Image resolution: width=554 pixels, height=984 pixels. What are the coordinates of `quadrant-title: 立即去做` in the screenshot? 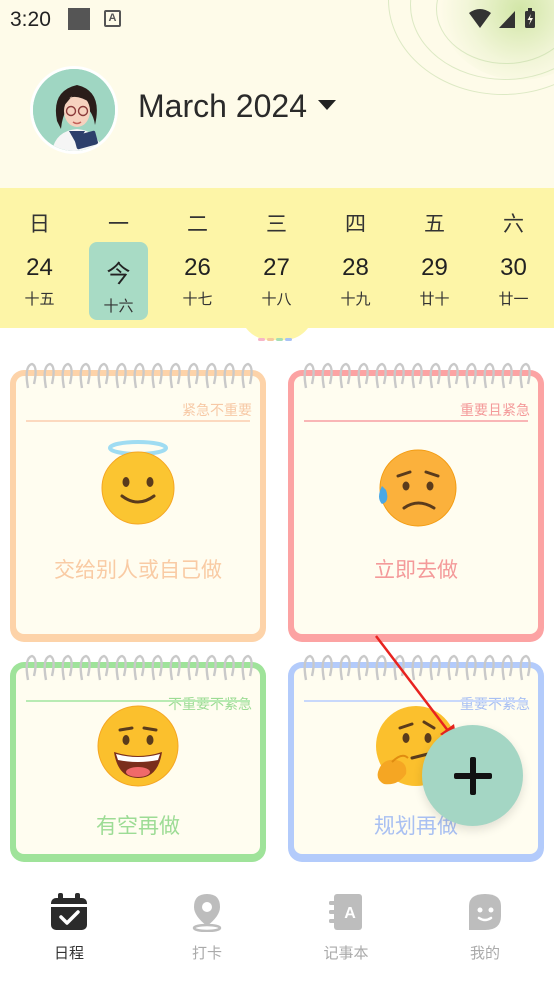 It's located at (416, 570).